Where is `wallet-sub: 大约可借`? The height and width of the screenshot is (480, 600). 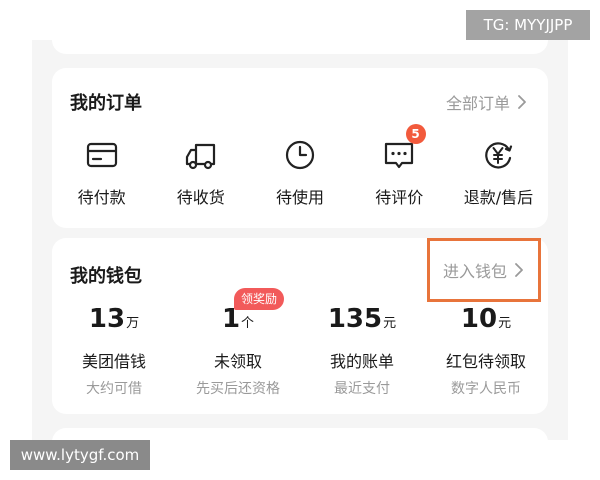 wallet-sub: 大约可借 is located at coordinates (114, 389).